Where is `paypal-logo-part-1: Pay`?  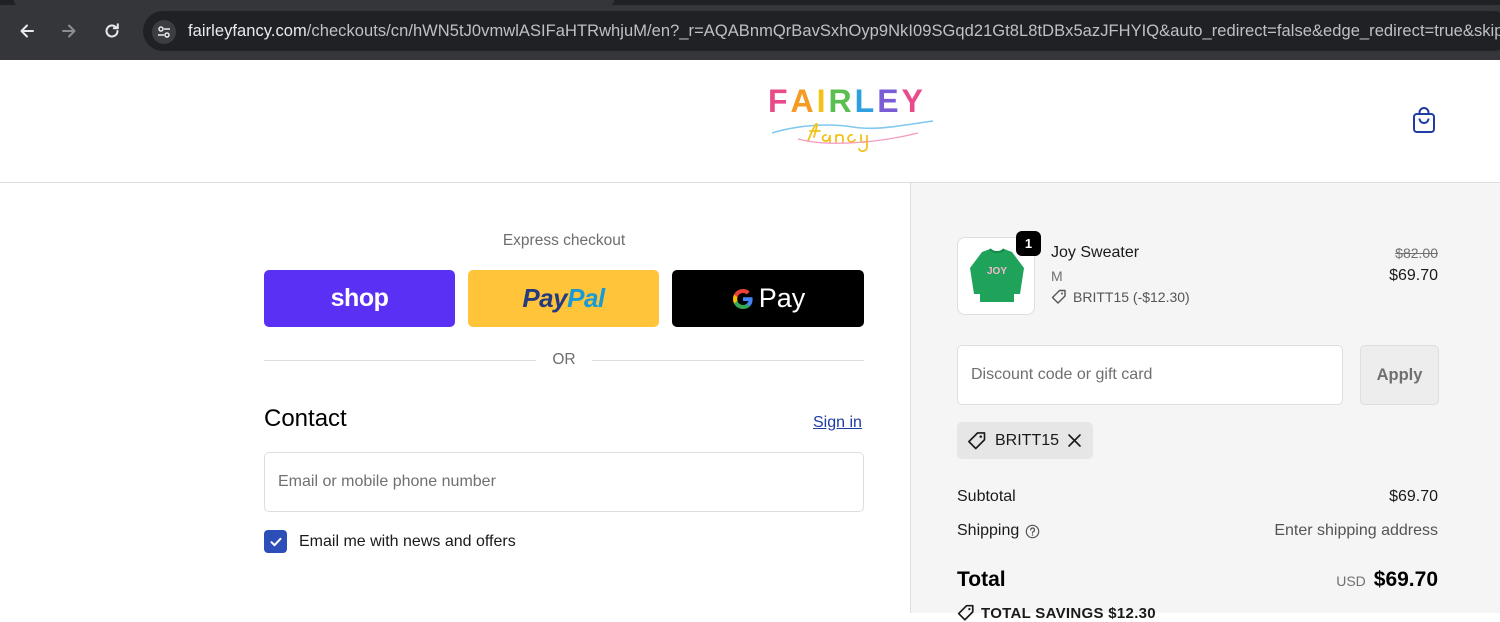 paypal-logo-part-1: Pay is located at coordinates (545, 298).